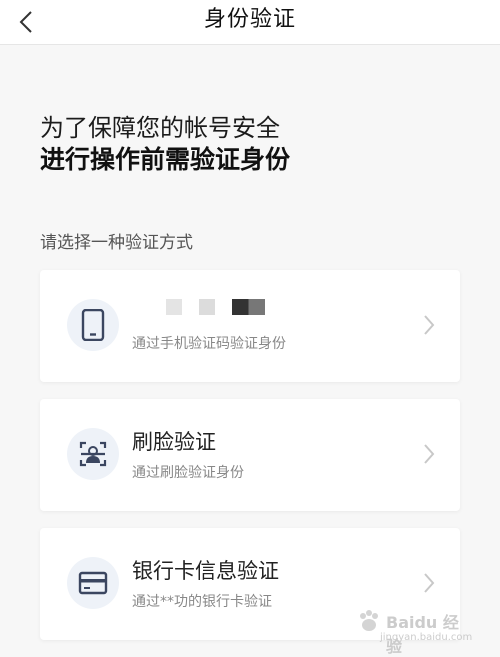  Describe the element at coordinates (369, 620) in the screenshot. I see `paw-icon` at that location.